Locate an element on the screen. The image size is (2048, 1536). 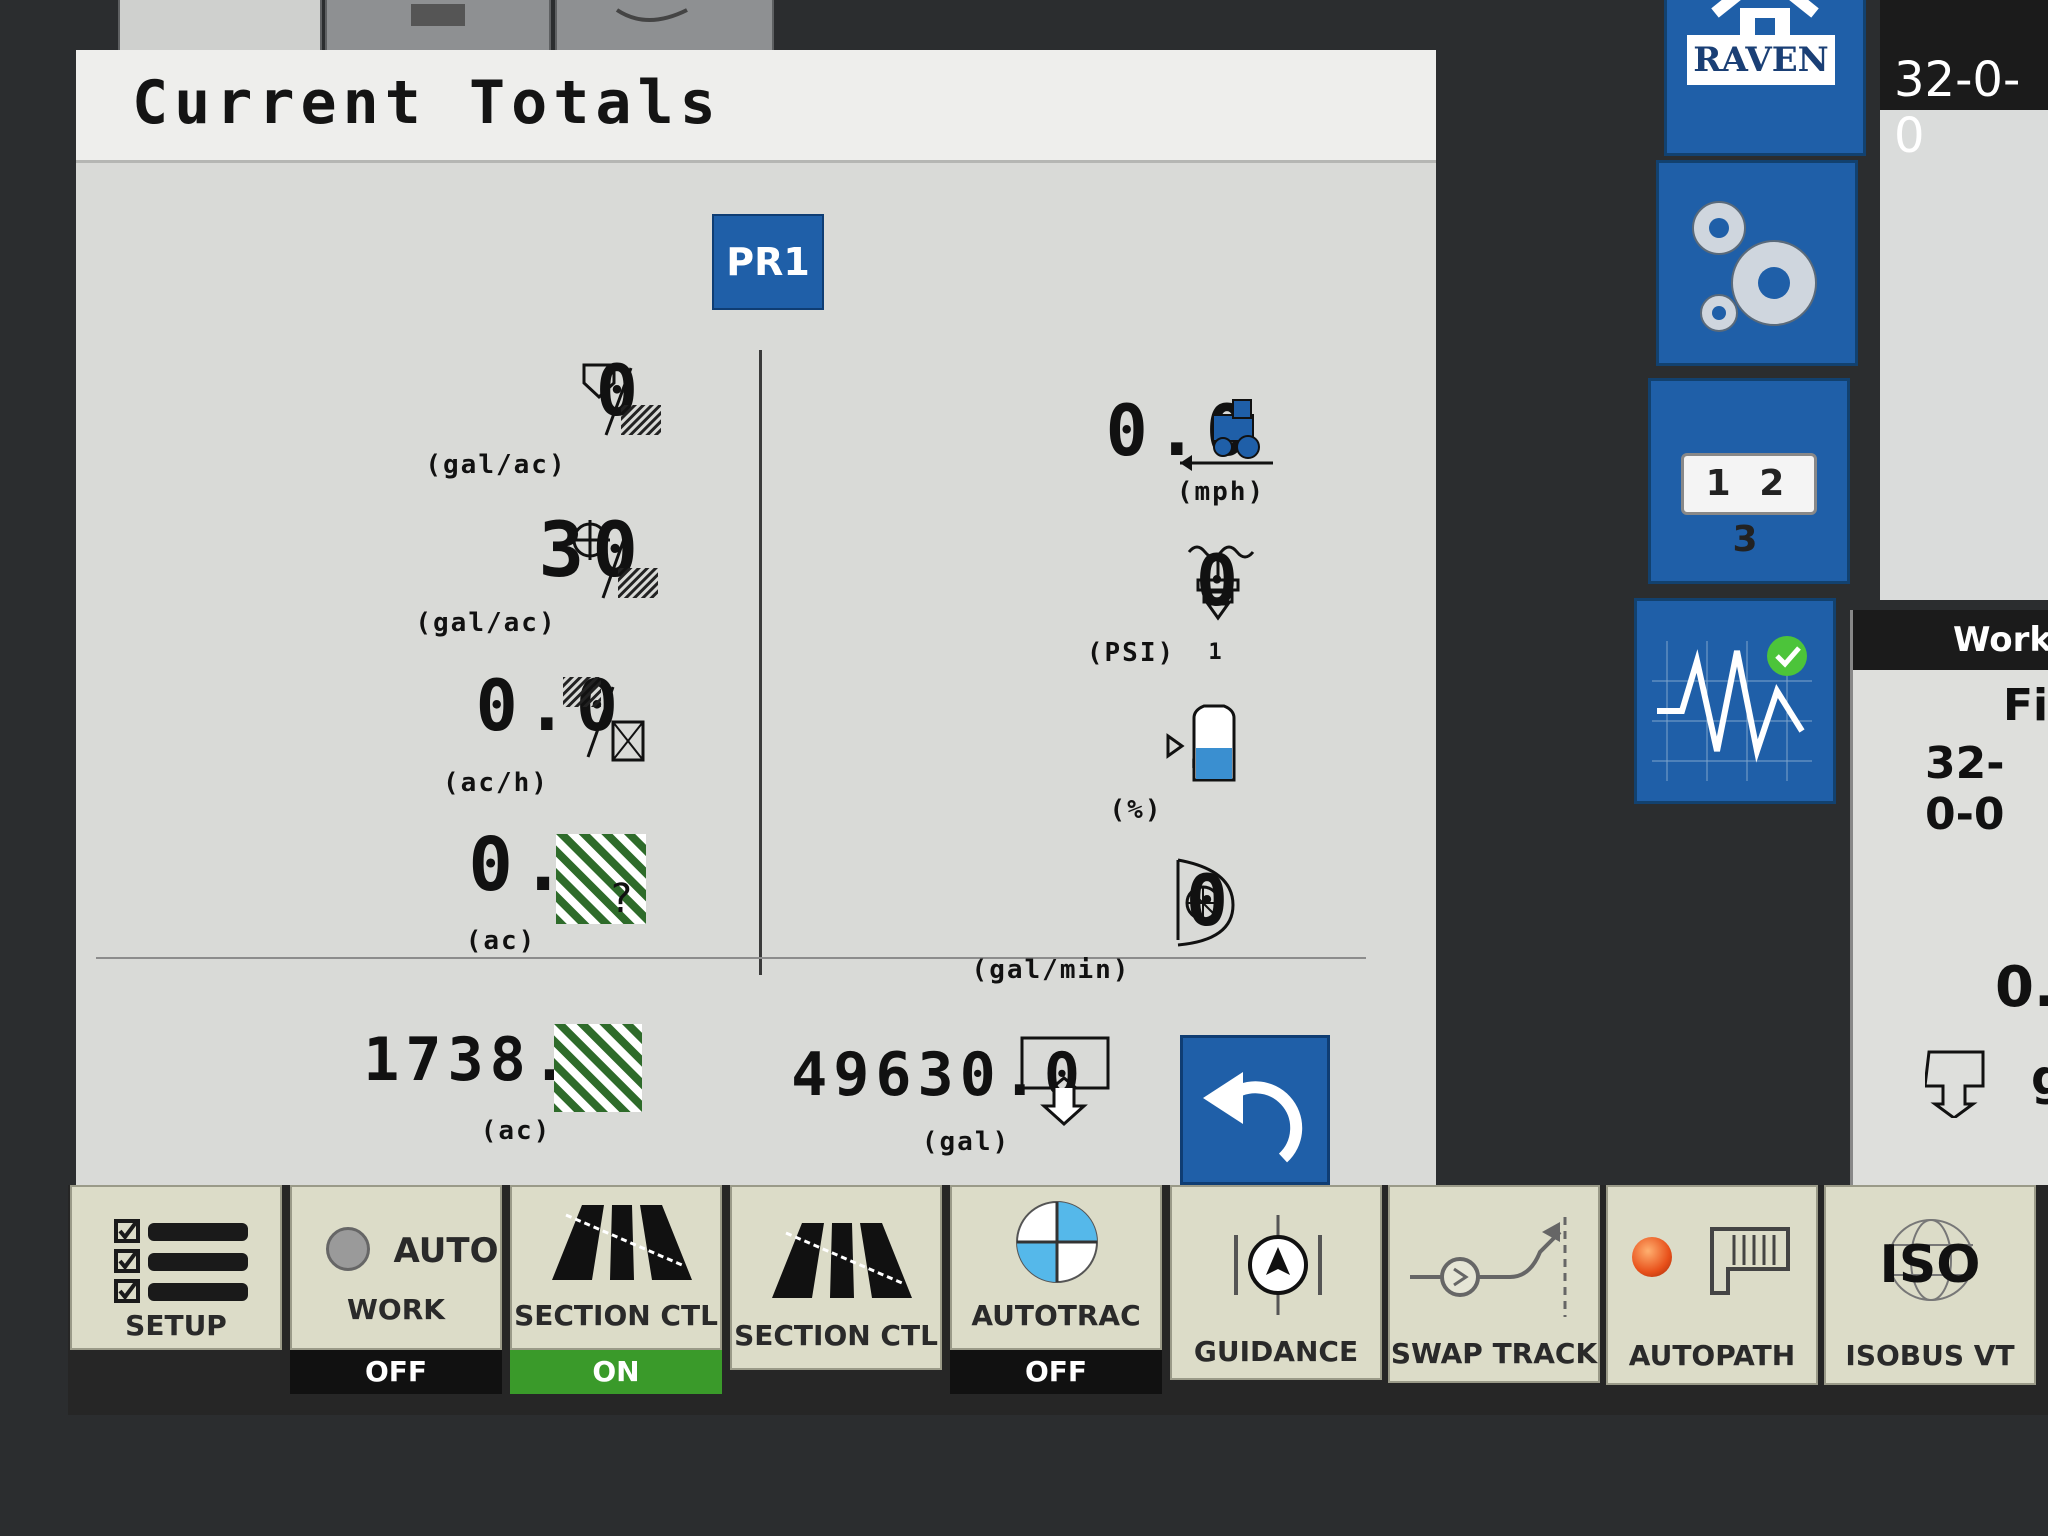
work-unit: g is located at coordinates (2039, 1078).